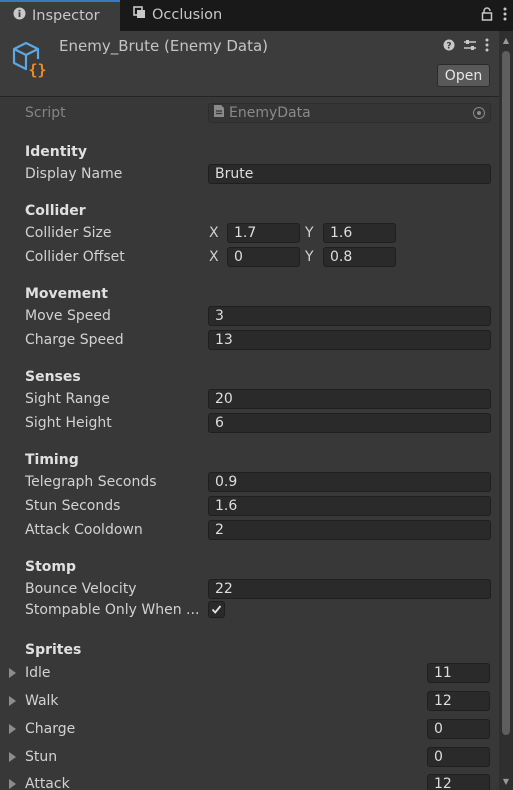 The height and width of the screenshot is (790, 513). I want to click on script-row: Script EnemyData, so click(249, 113).